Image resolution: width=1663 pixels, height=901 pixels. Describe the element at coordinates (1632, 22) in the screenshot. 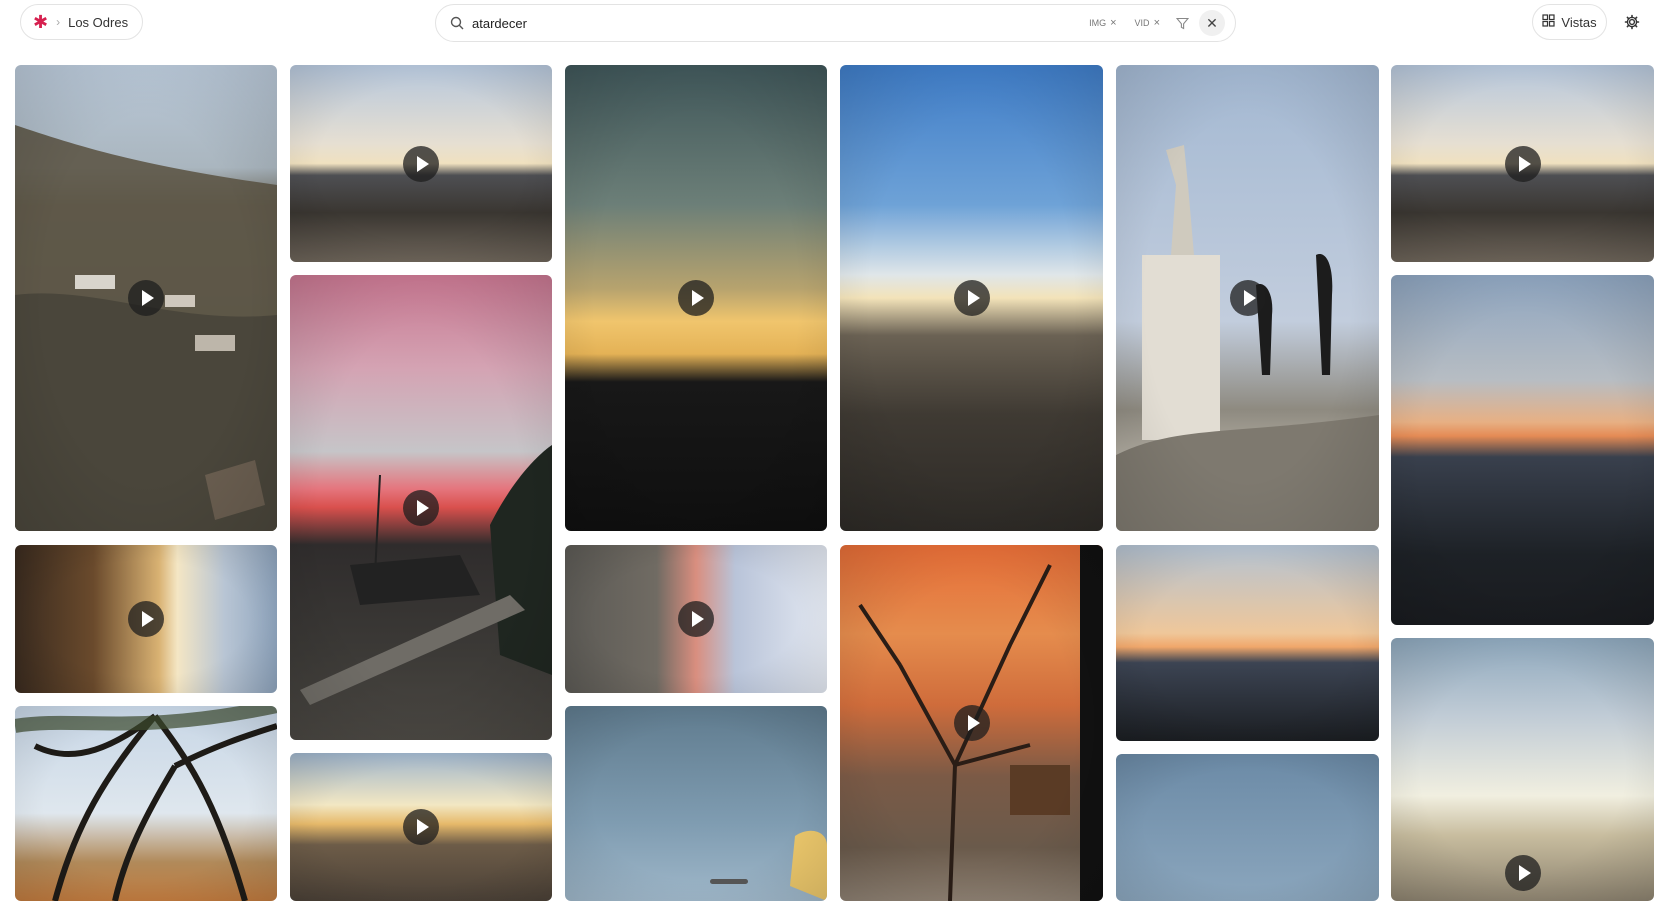

I see `gear-icon` at that location.